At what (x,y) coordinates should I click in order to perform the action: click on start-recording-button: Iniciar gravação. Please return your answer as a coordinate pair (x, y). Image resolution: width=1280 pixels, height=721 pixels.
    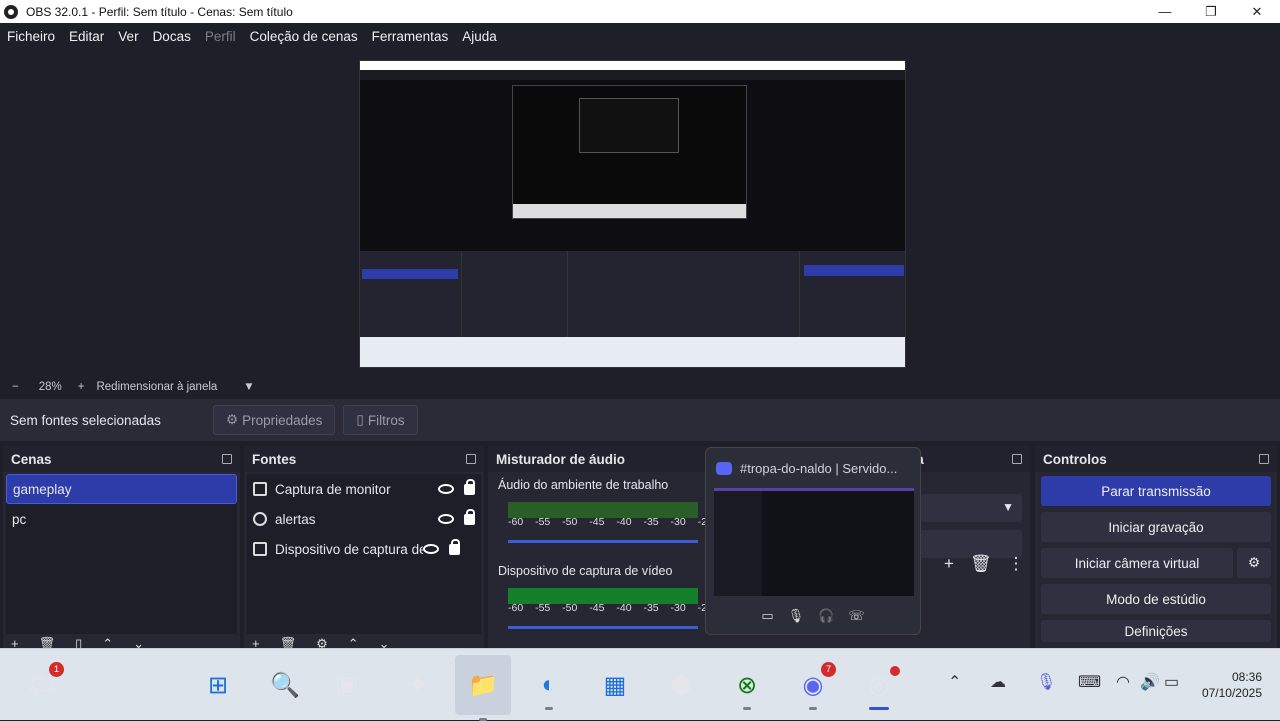
    Looking at the image, I should click on (1156, 527).